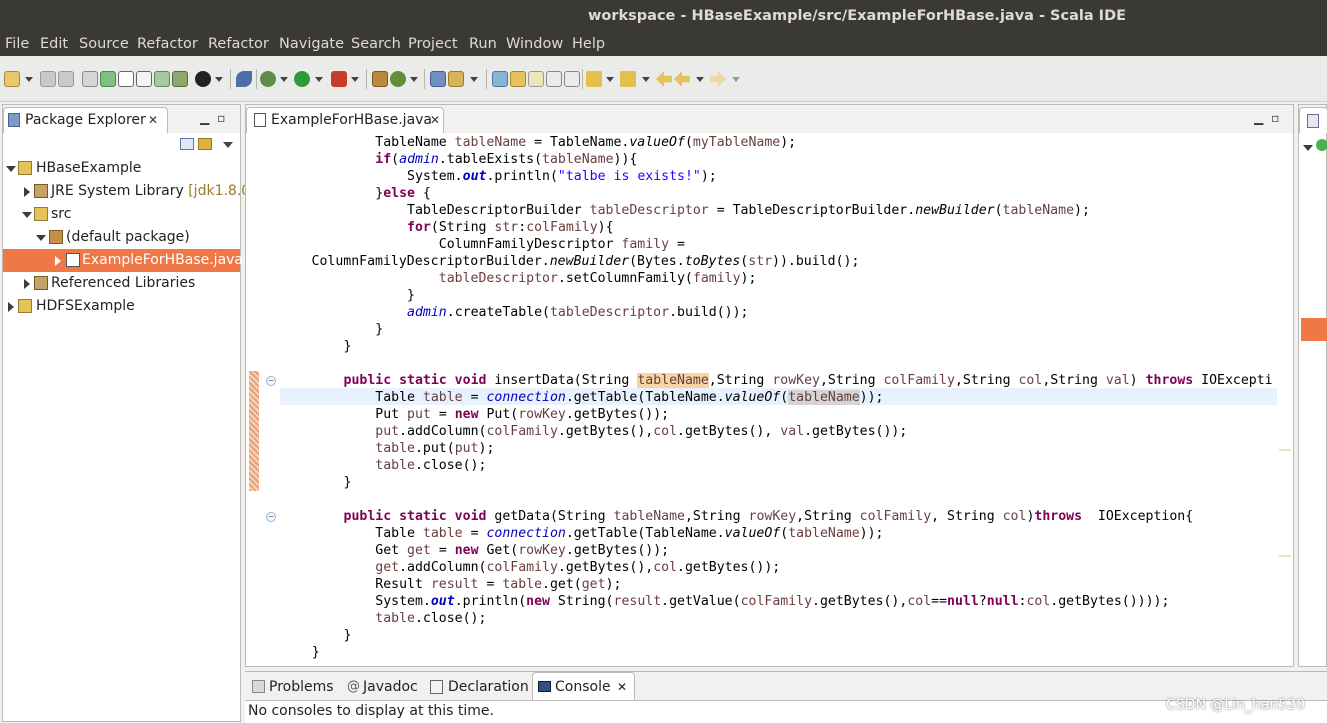  What do you see at coordinates (121, 306) in the screenshot?
I see `tree-item-hdfsexample: HDFSExample` at bounding box center [121, 306].